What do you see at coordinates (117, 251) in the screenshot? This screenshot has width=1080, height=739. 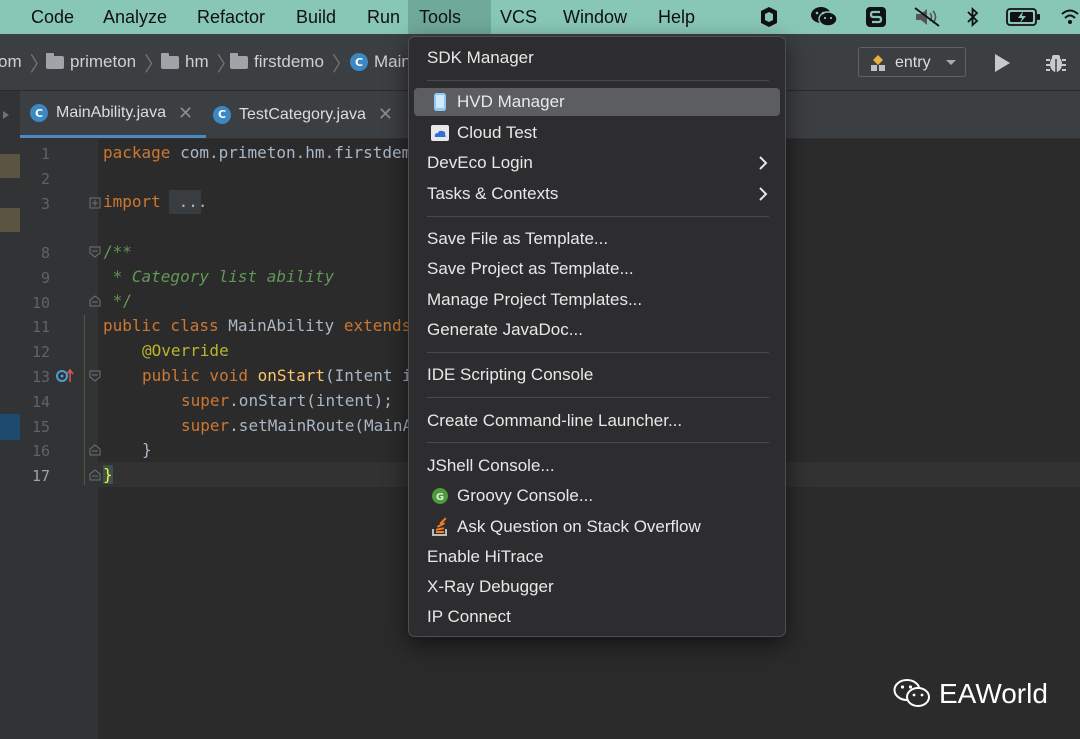 I see `code-line: /**` at bounding box center [117, 251].